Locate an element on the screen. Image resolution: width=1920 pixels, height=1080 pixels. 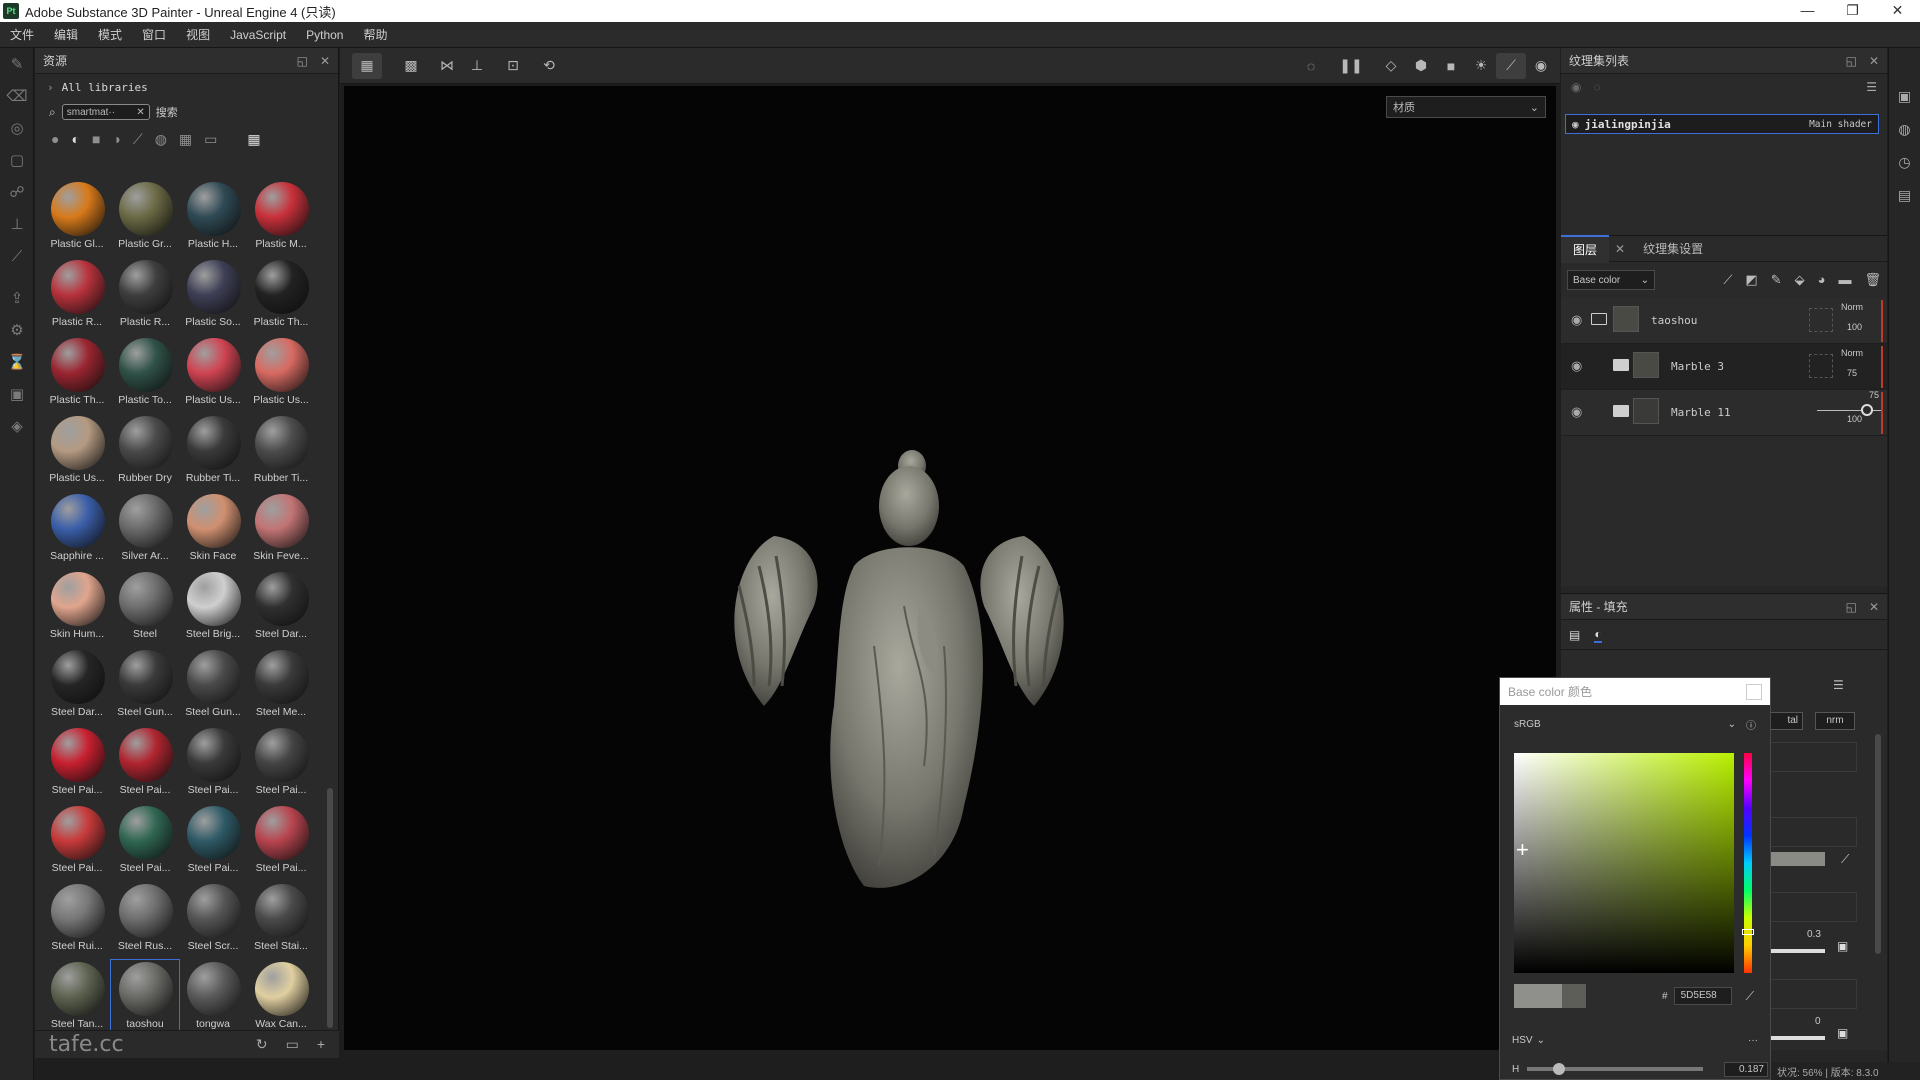
menu-help: 帮助 is located at coordinates (375, 35).